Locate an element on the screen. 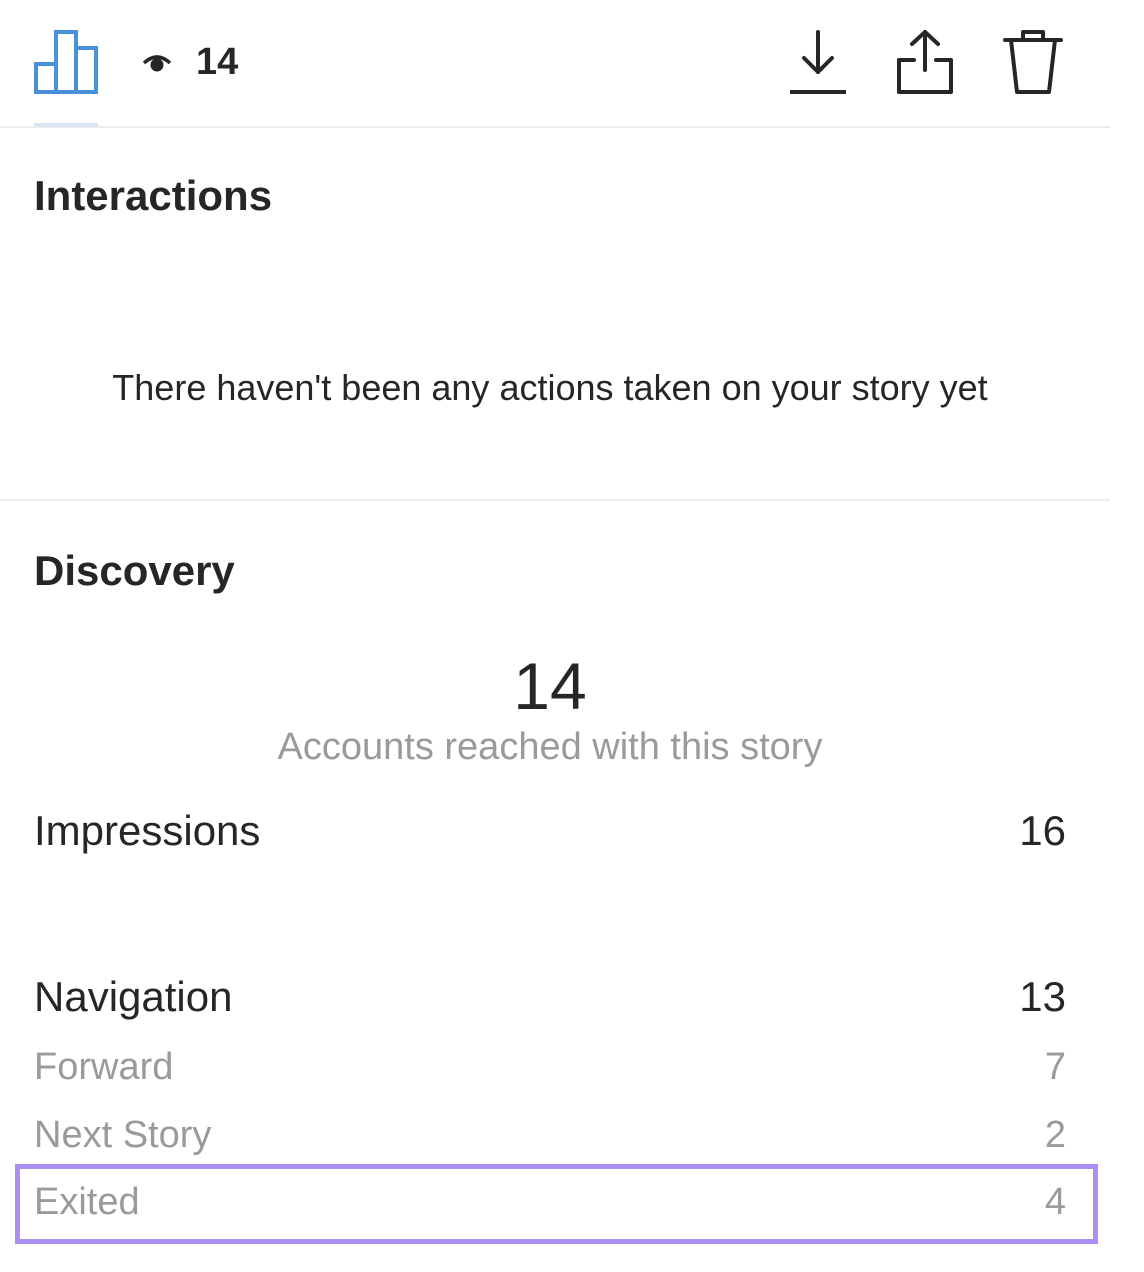  views-counter: 14 is located at coordinates (189, 62).